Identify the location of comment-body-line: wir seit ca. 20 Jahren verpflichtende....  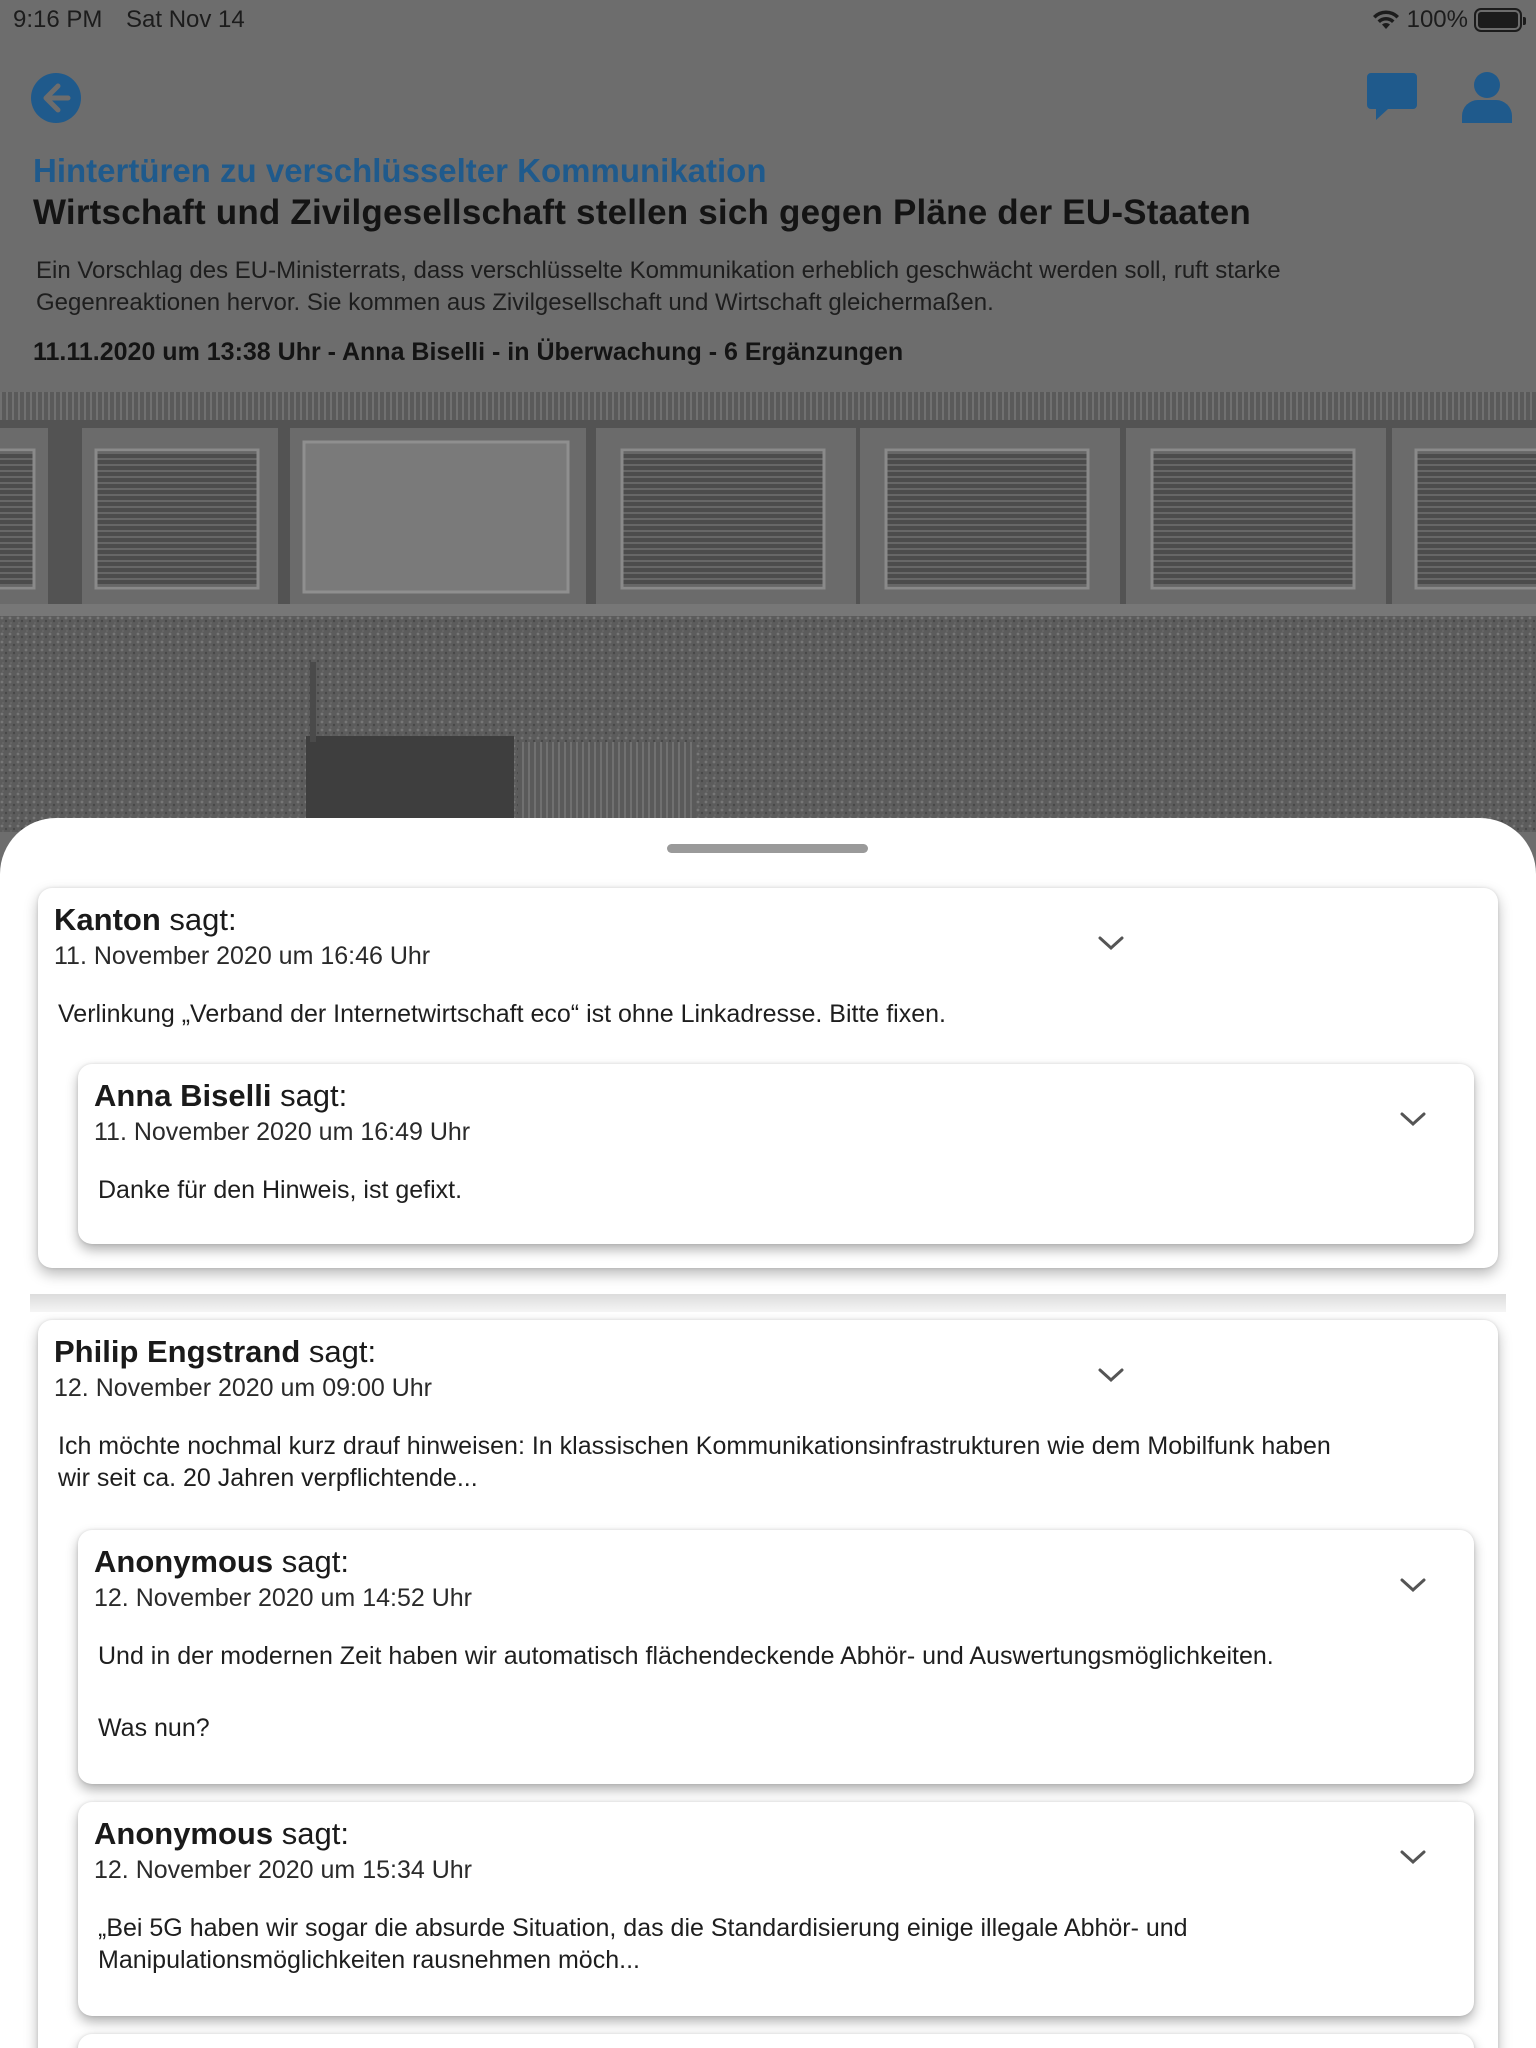
(268, 1478).